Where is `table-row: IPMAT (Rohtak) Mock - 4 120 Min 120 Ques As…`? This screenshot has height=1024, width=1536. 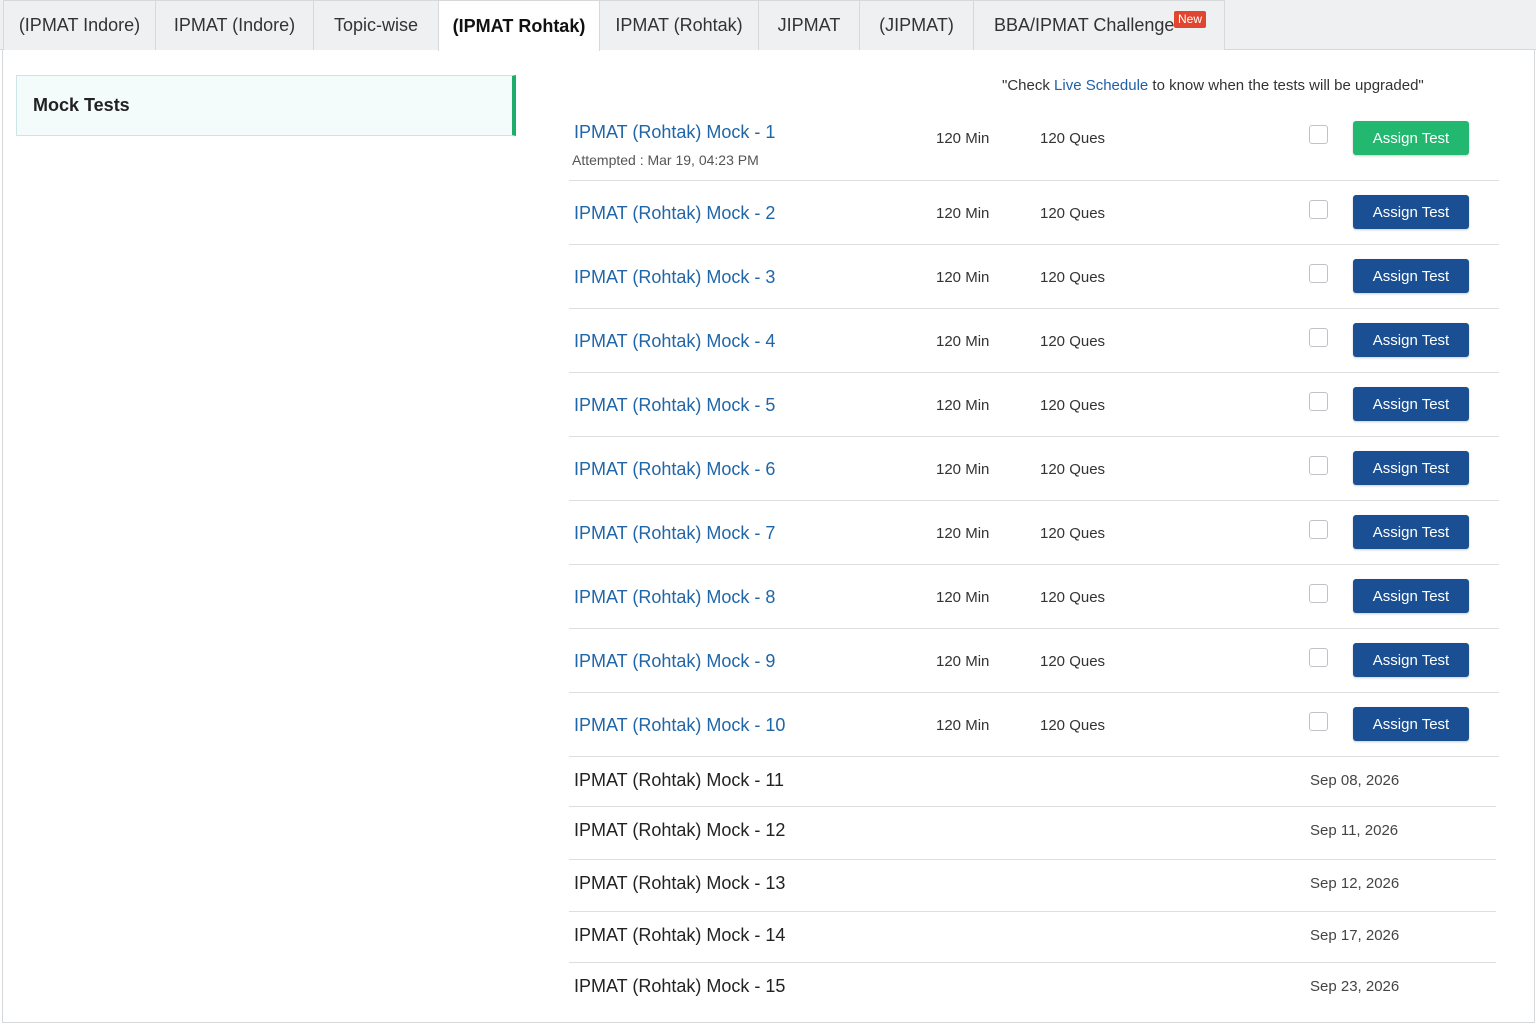
table-row: IPMAT (Rohtak) Mock - 4 120 Min 120 Ques As… is located at coordinates (1034, 341).